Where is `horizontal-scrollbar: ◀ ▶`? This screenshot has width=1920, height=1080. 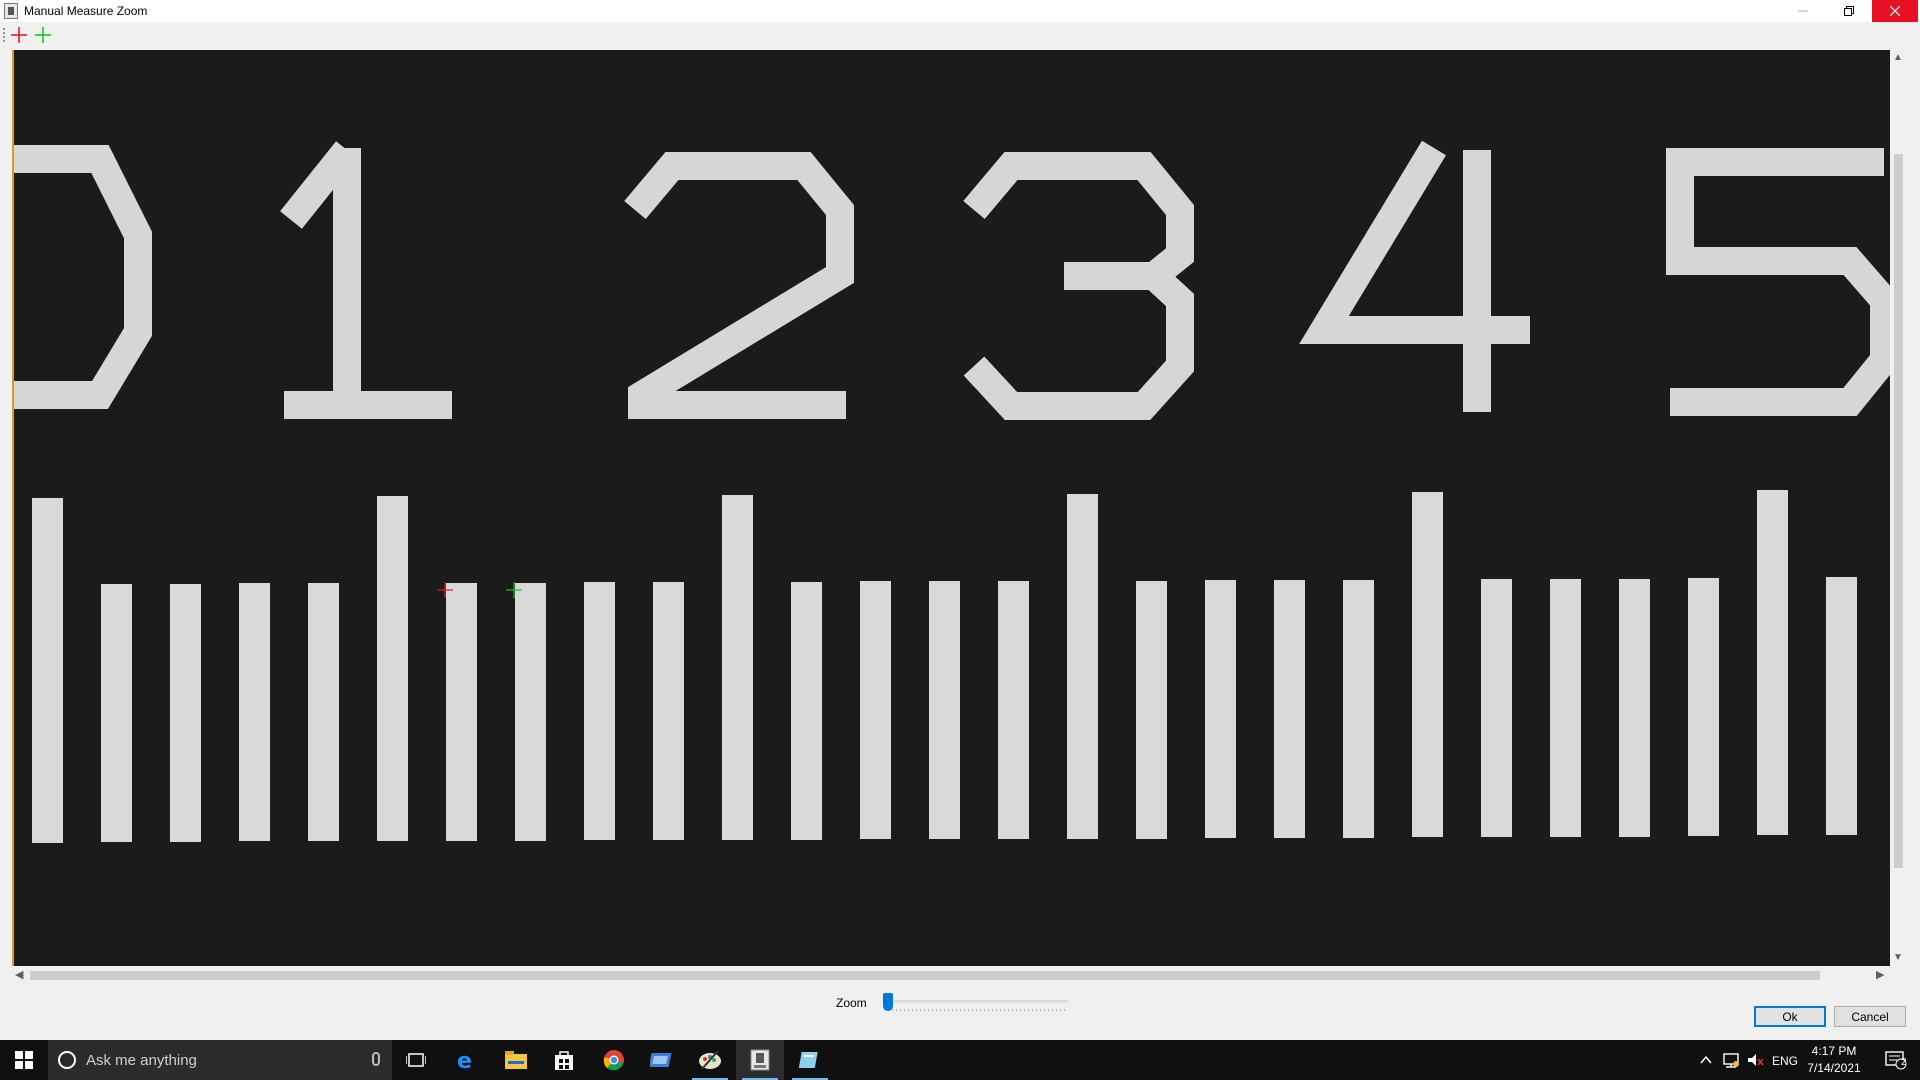
horizontal-scrollbar: ◀ ▶ is located at coordinates (951, 975).